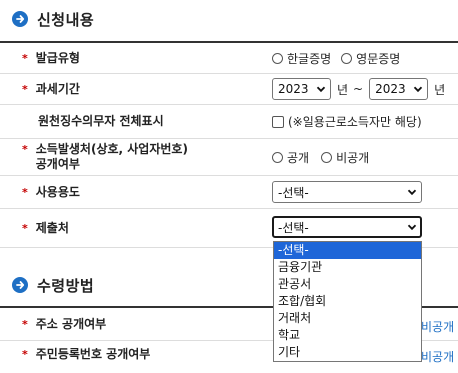 The image size is (458, 373). I want to click on field-label: 과세기간, so click(57, 88).